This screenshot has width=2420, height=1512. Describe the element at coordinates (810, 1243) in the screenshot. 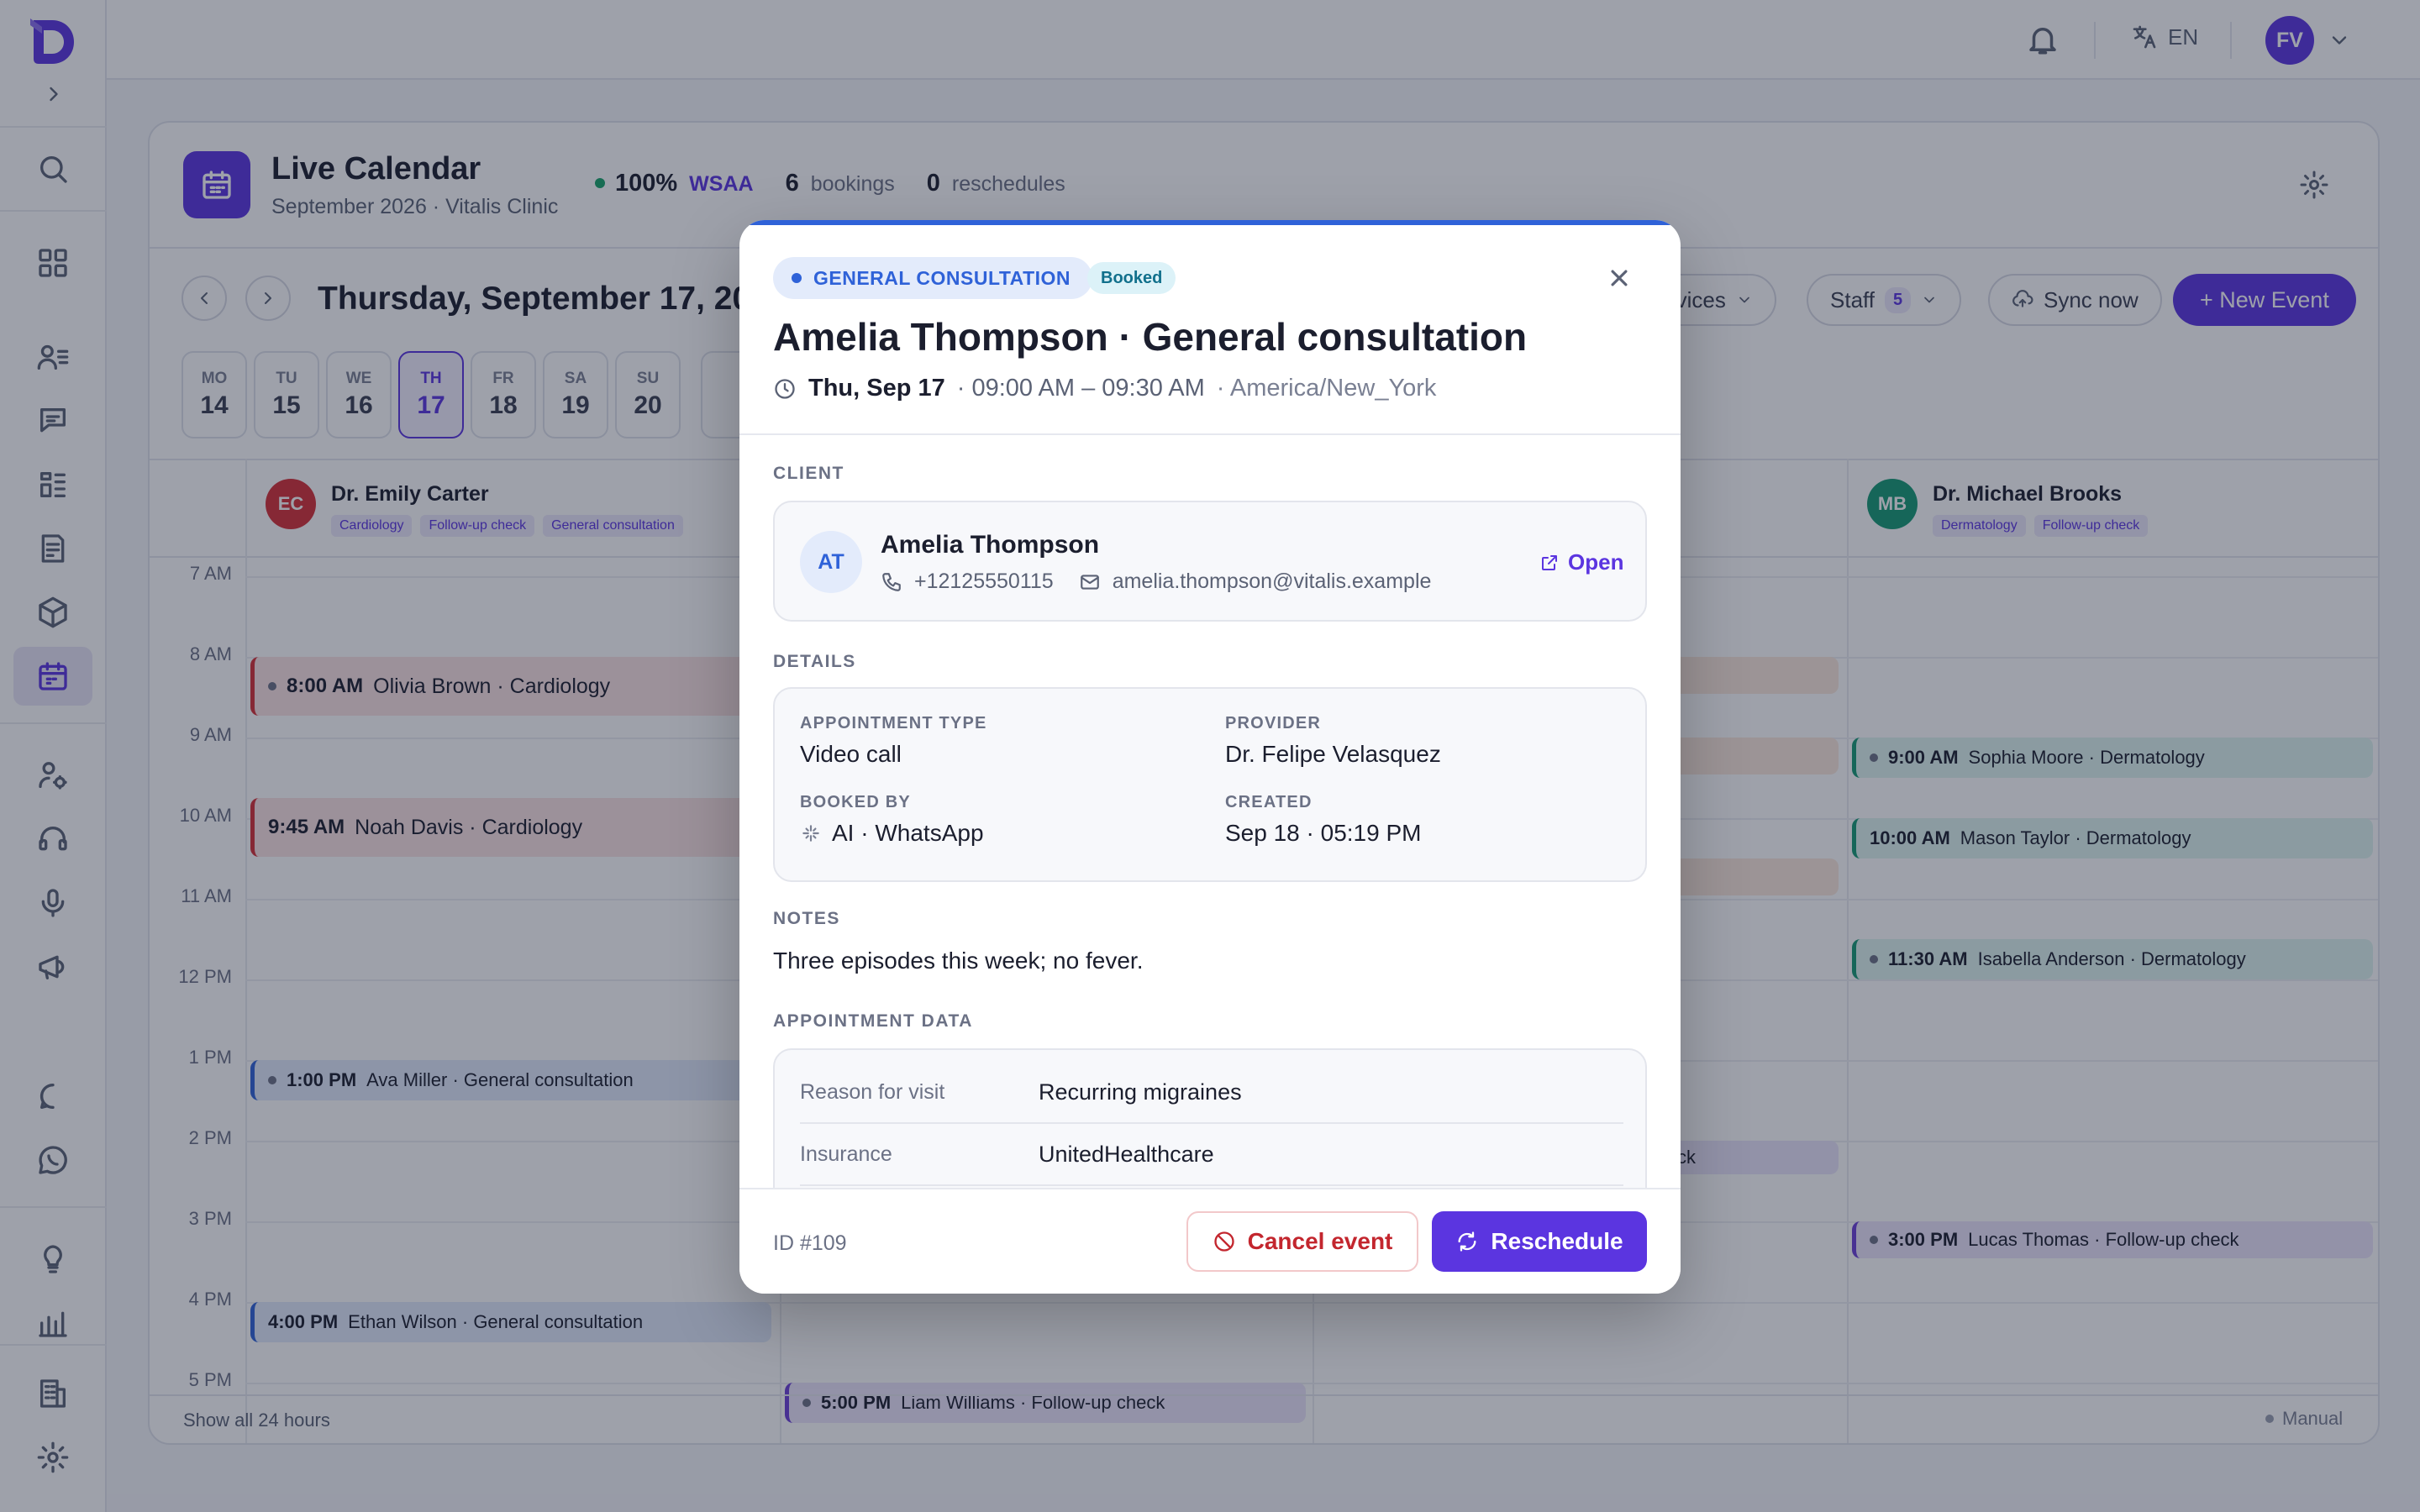

I see `event-id: ID #109` at that location.